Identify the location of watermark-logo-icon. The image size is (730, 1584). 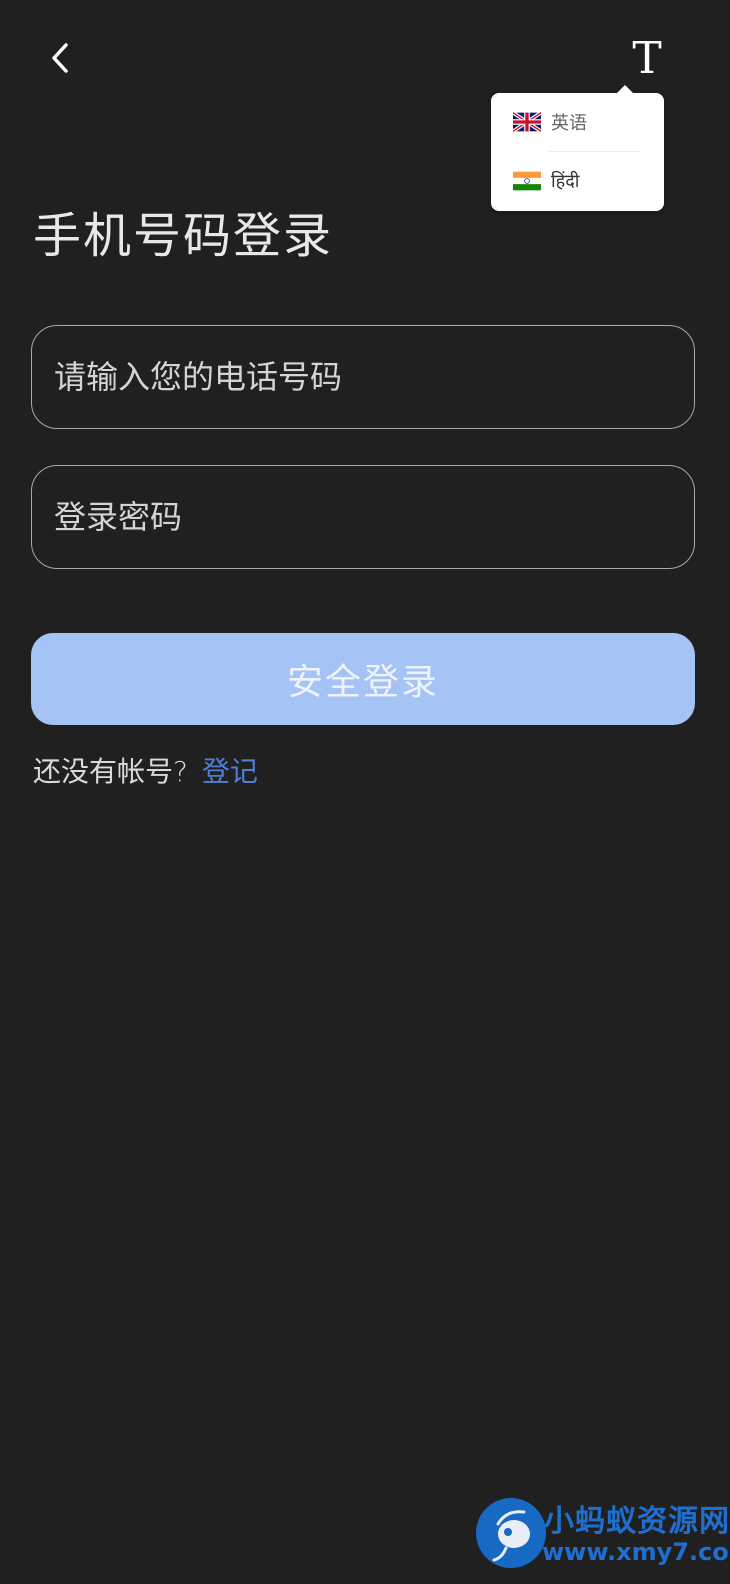
(511, 1533).